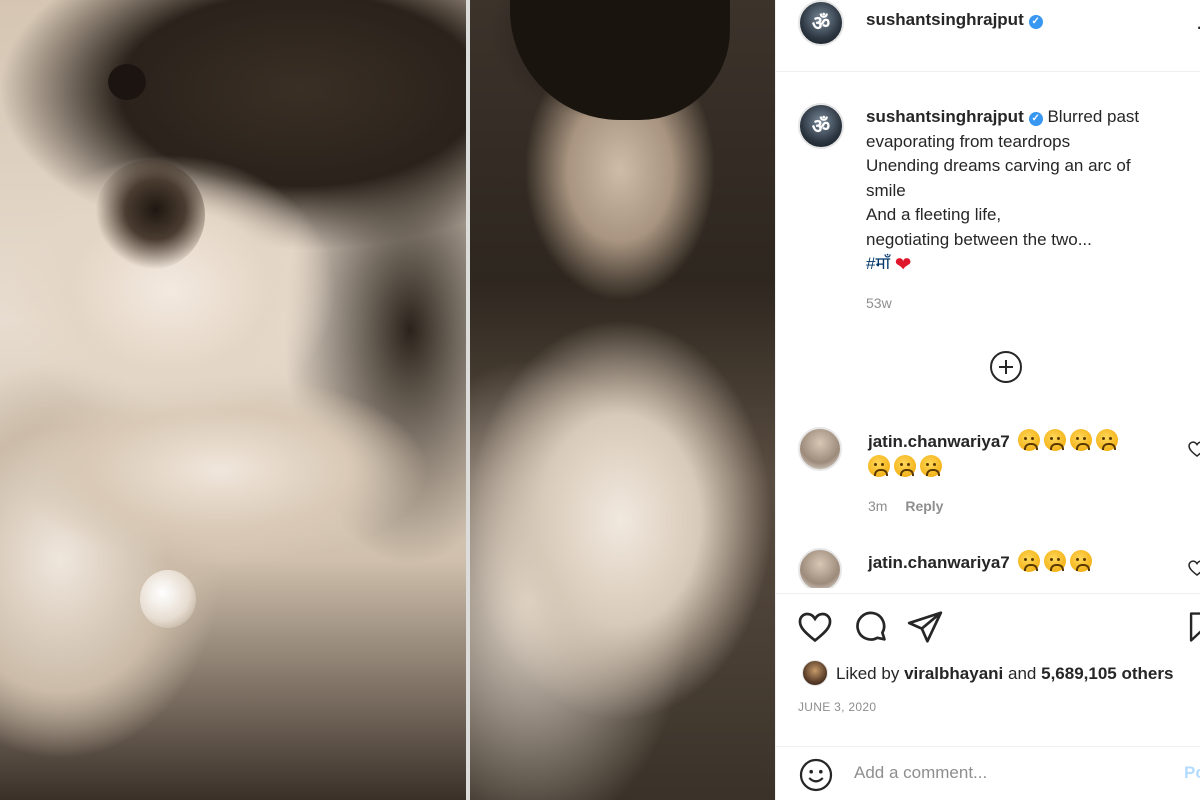  I want to click on emoji-smiley-icon, so click(816, 775).